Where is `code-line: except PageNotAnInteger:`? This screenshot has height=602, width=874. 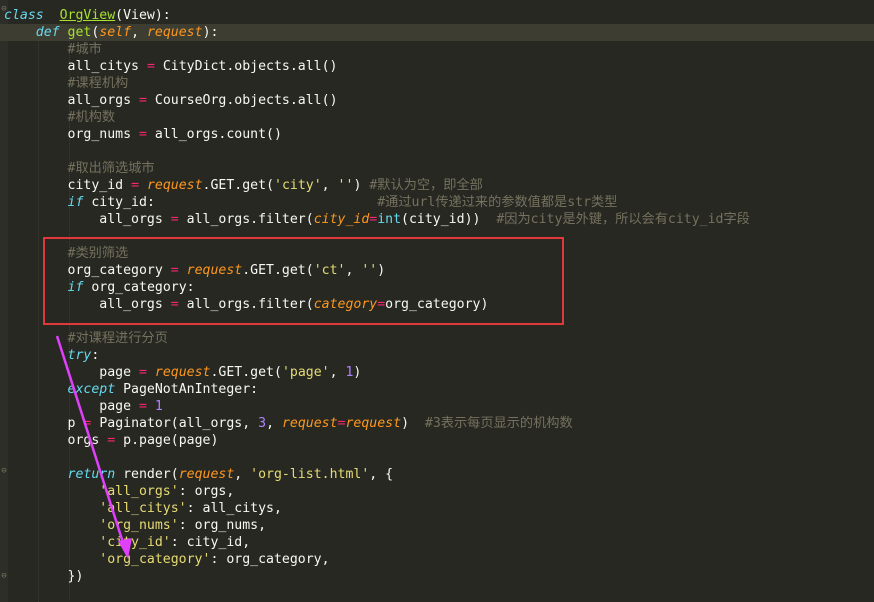
code-line: except PageNotAnInteger: is located at coordinates (129, 389).